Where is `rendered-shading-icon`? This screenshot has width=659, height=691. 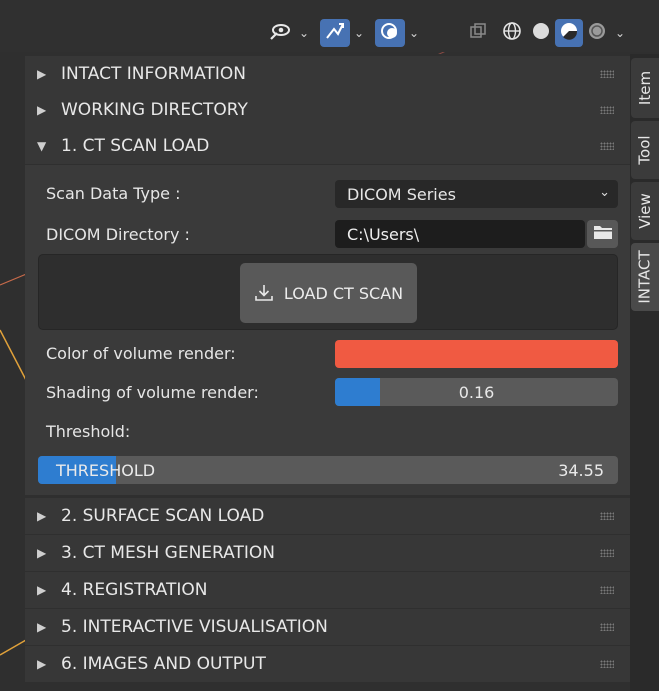 rendered-shading-icon is located at coordinates (597, 33).